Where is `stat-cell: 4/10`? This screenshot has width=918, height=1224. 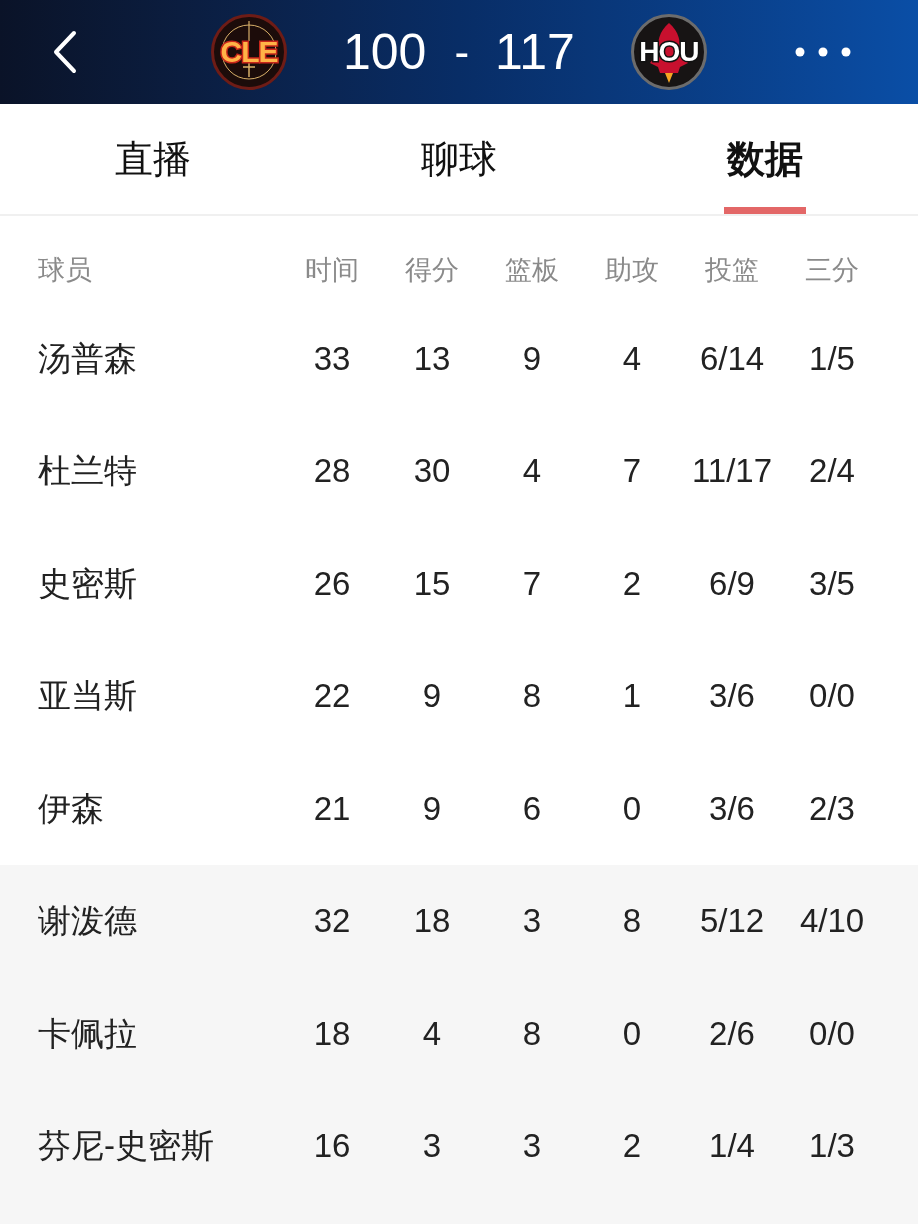
stat-cell: 4/10 is located at coordinates (832, 921).